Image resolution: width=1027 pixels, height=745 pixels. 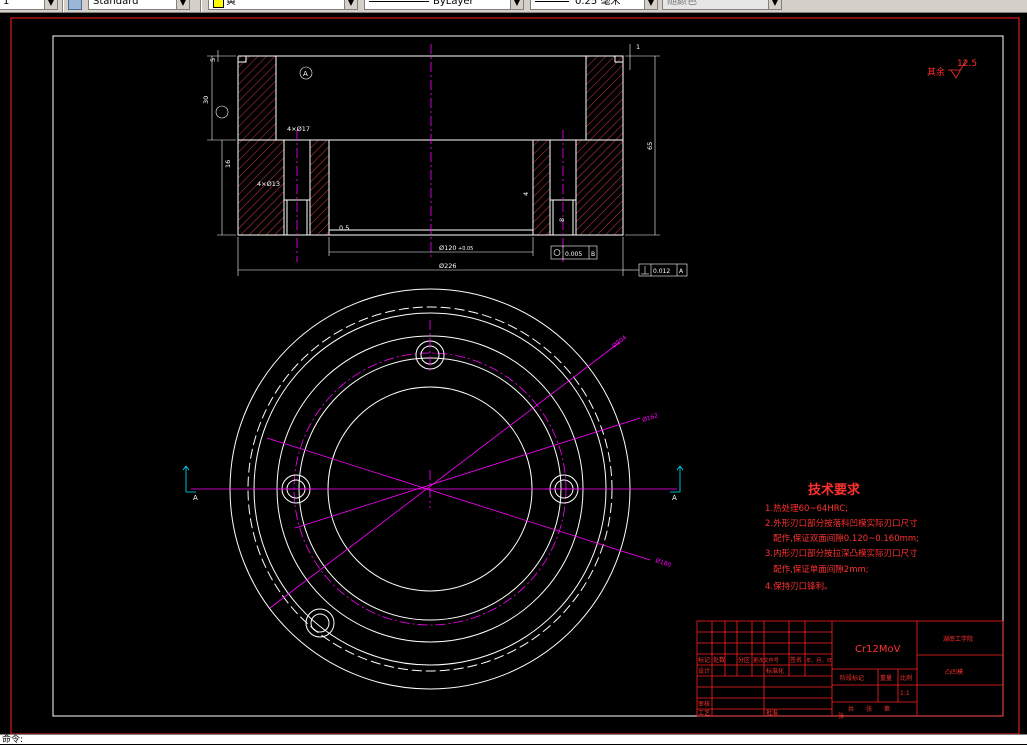 What do you see at coordinates (851, 709) in the screenshot?
I see `tb-gong: 共` at bounding box center [851, 709].